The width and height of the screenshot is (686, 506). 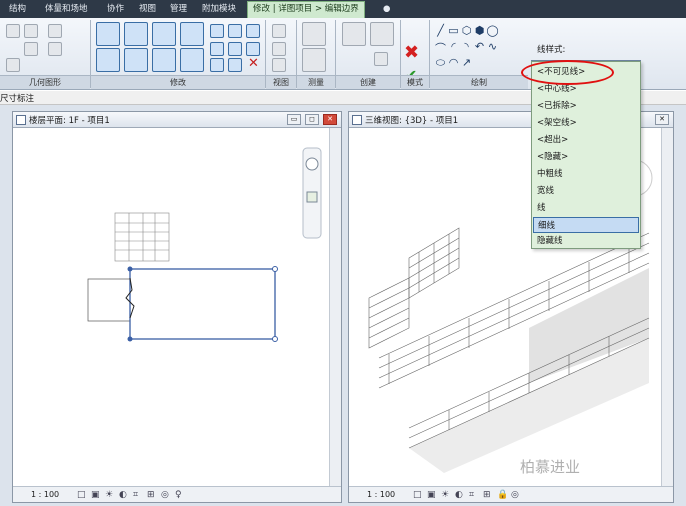 What do you see at coordinates (147, 9) in the screenshot?
I see `tab-view: 视图` at bounding box center [147, 9].